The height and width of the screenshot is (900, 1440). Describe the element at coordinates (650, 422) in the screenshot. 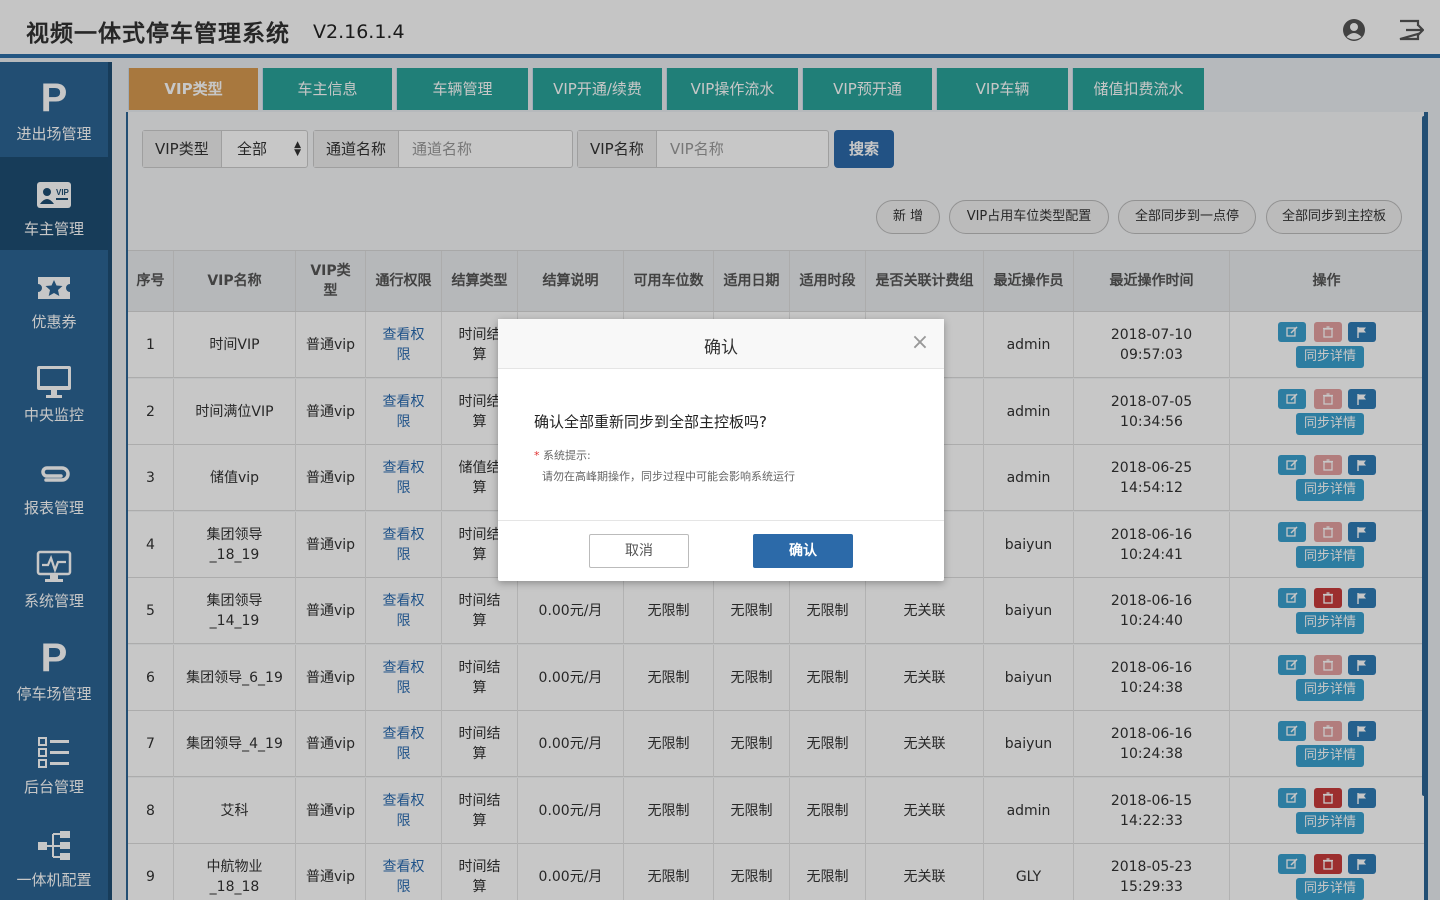

I see `dialog-message: 确认全部重新同步到全部主控板吗?` at that location.